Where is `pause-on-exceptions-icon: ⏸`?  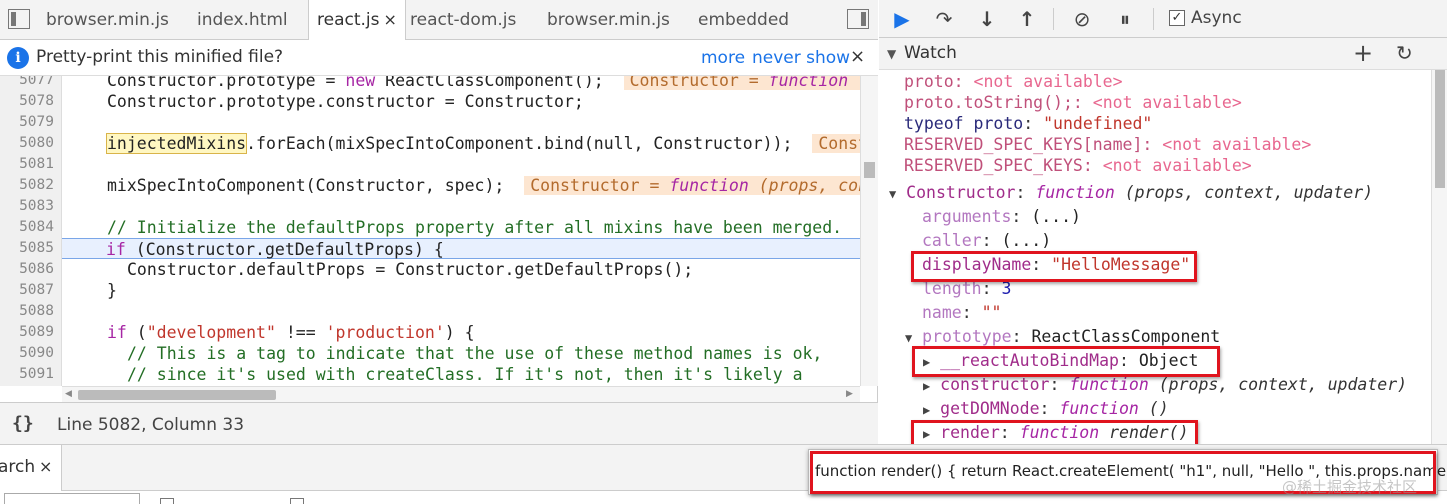 pause-on-exceptions-icon: ⏸ is located at coordinates (1125, 19).